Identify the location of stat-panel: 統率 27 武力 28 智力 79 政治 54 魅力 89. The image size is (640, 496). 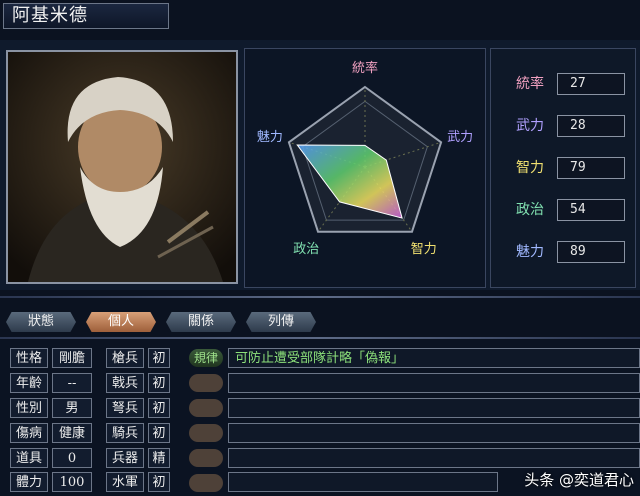
(563, 168).